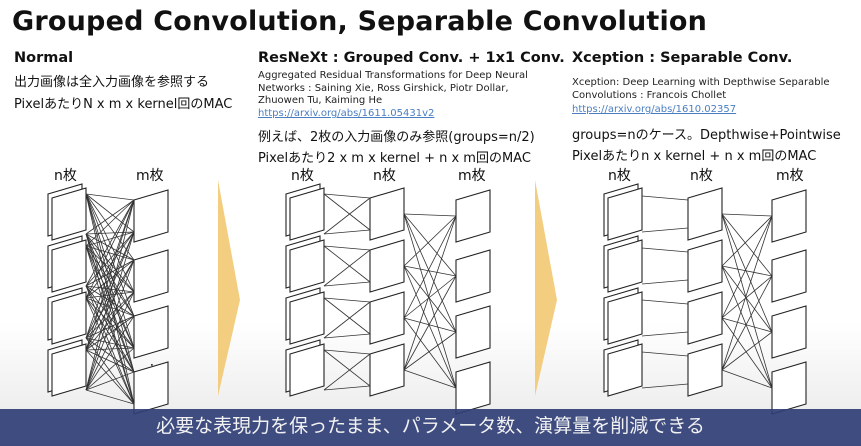  What do you see at coordinates (665, 230) in the screenshot?
I see `xception-dw-link-0-b` at bounding box center [665, 230].